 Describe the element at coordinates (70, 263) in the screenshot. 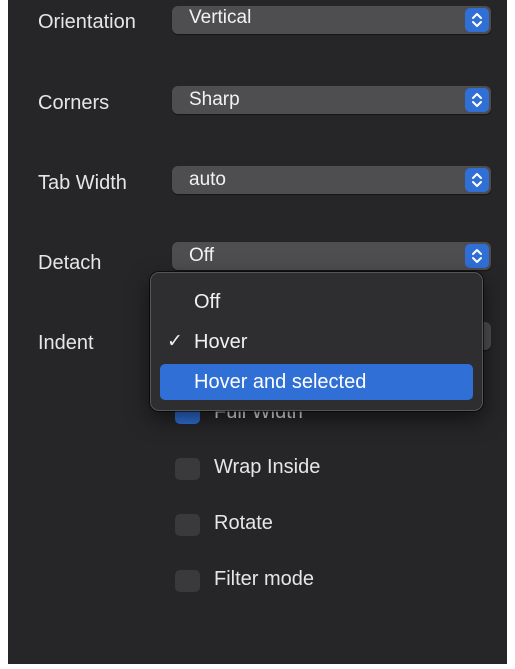

I see `detach-label: Detach` at that location.